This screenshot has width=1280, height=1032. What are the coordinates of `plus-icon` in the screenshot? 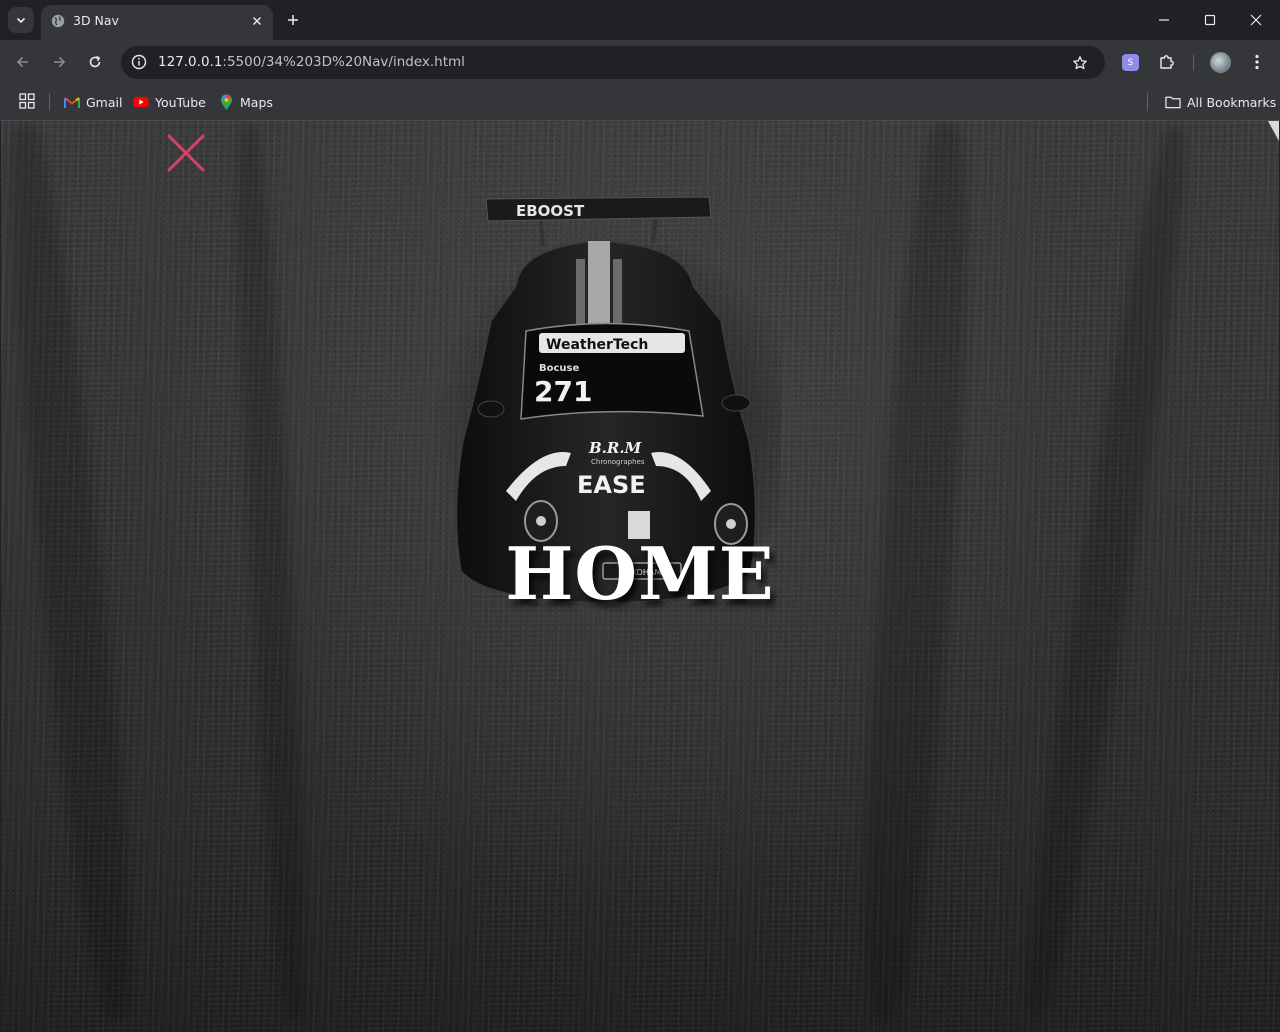 It's located at (293, 20).